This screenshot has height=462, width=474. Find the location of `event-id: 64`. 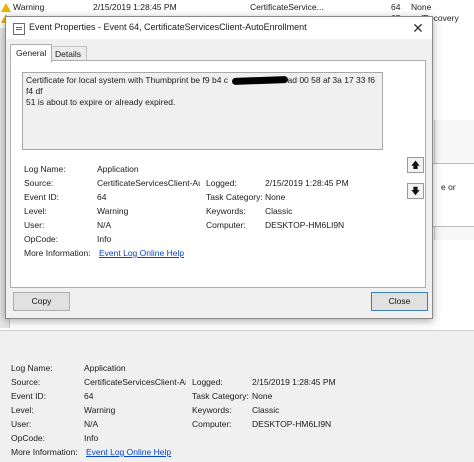

event-id: 64 is located at coordinates (396, 7).